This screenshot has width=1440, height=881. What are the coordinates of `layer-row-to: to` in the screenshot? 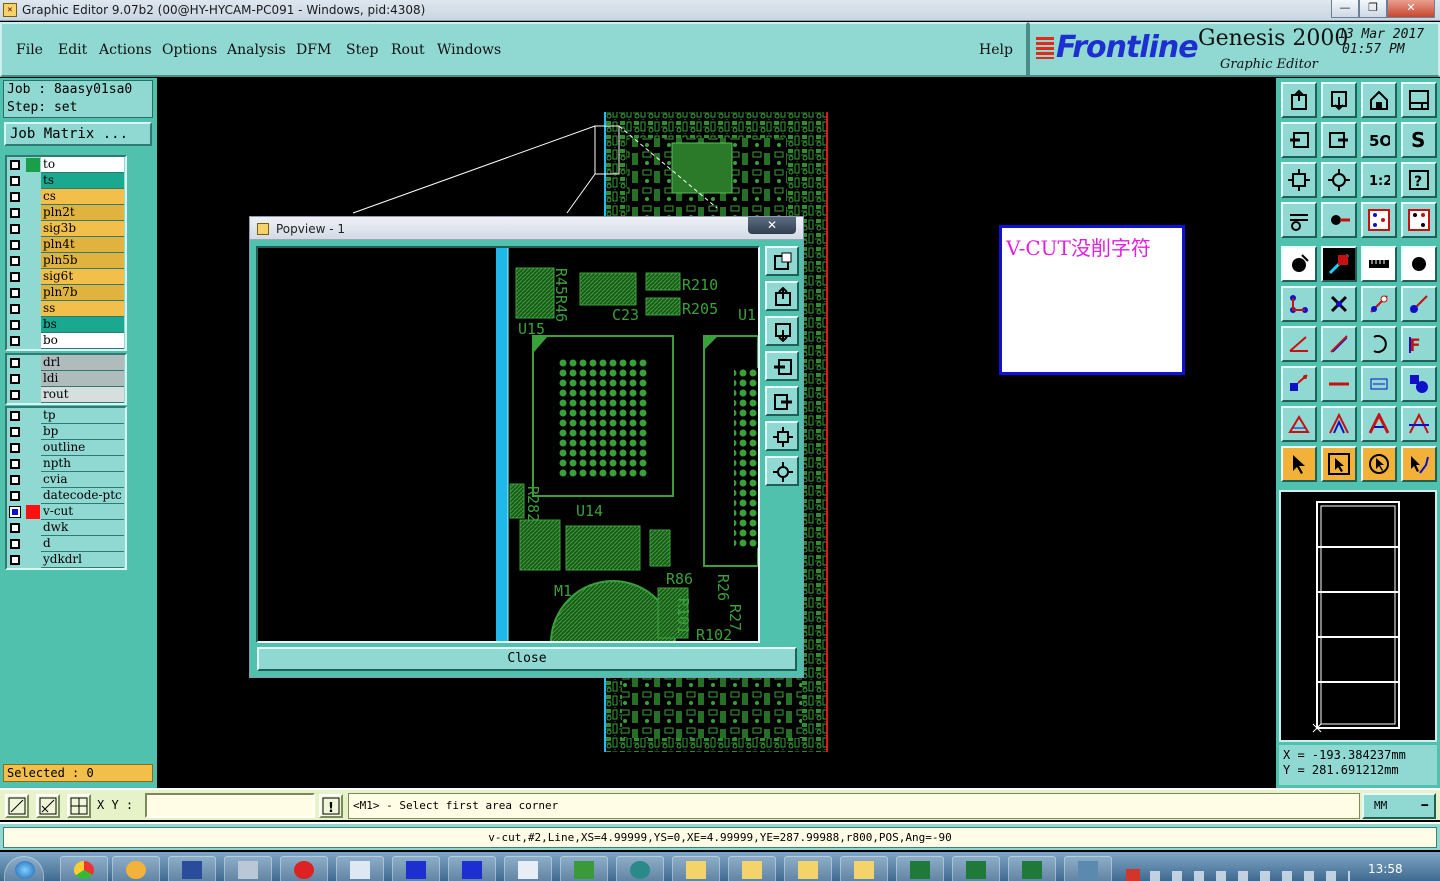 It's located at (66, 165).